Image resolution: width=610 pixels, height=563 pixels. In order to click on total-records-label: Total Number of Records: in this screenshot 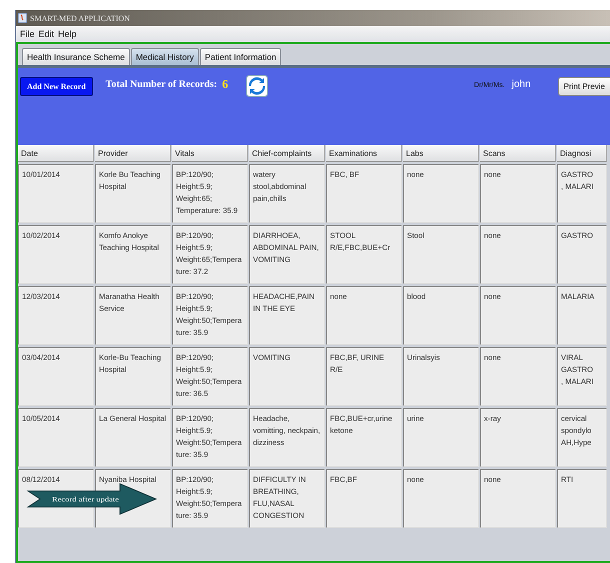, I will do `click(162, 84)`.